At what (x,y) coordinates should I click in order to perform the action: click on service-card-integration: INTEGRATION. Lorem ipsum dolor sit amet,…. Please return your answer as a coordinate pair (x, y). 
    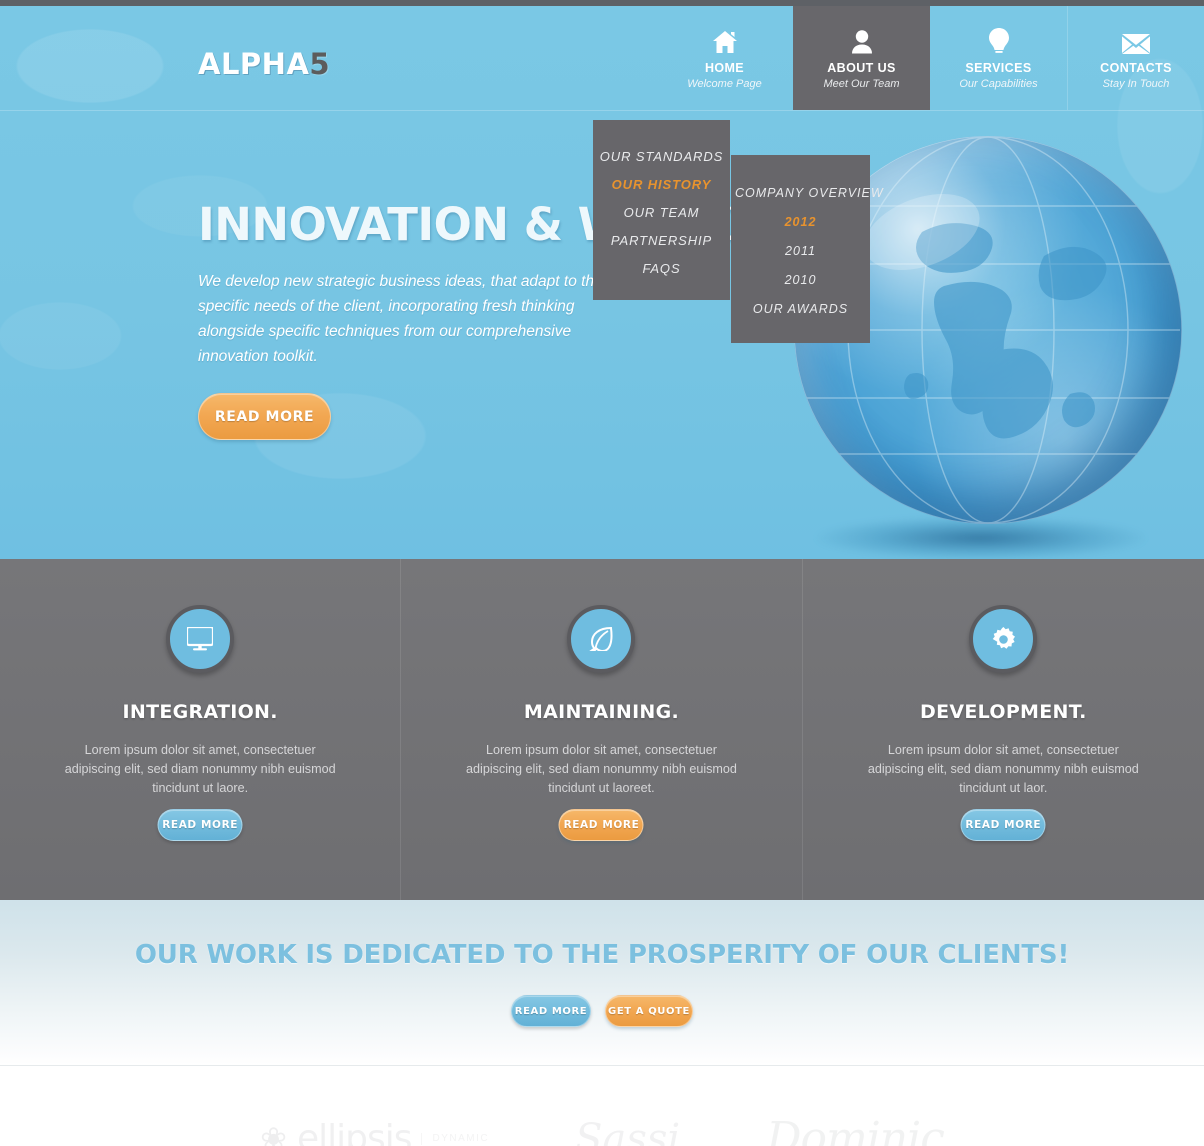
    Looking at the image, I should click on (201, 729).